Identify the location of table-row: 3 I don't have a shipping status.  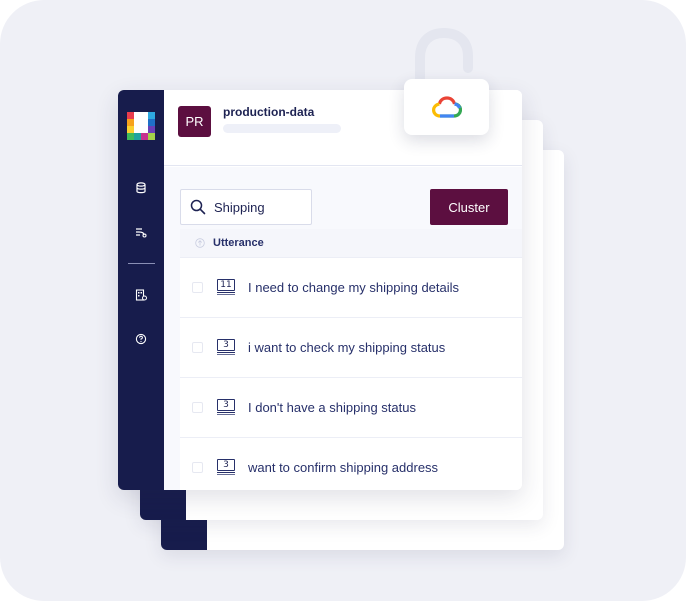
(351, 408).